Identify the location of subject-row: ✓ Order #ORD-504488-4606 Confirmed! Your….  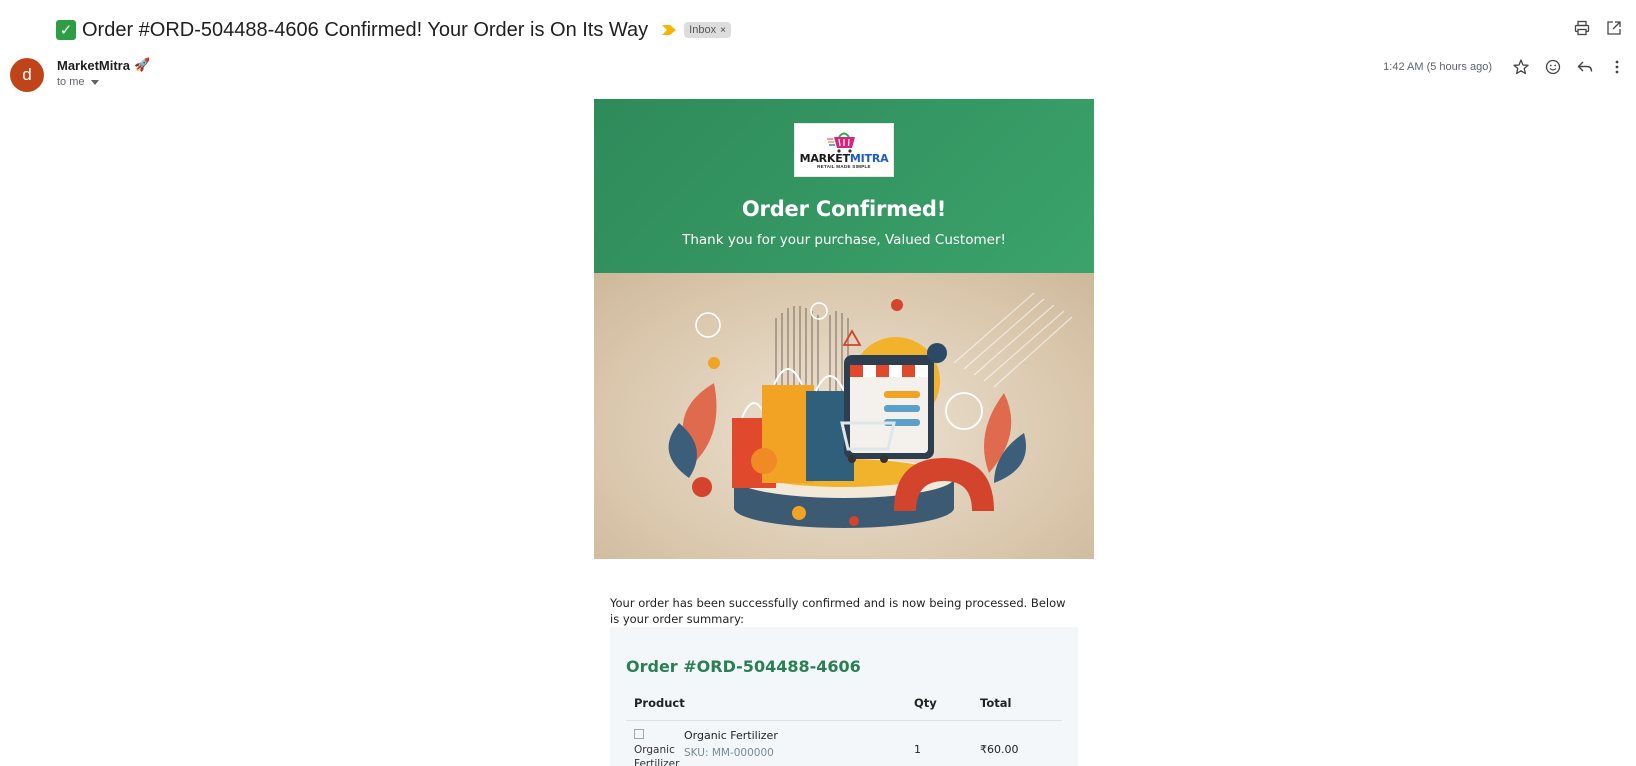
(393, 30).